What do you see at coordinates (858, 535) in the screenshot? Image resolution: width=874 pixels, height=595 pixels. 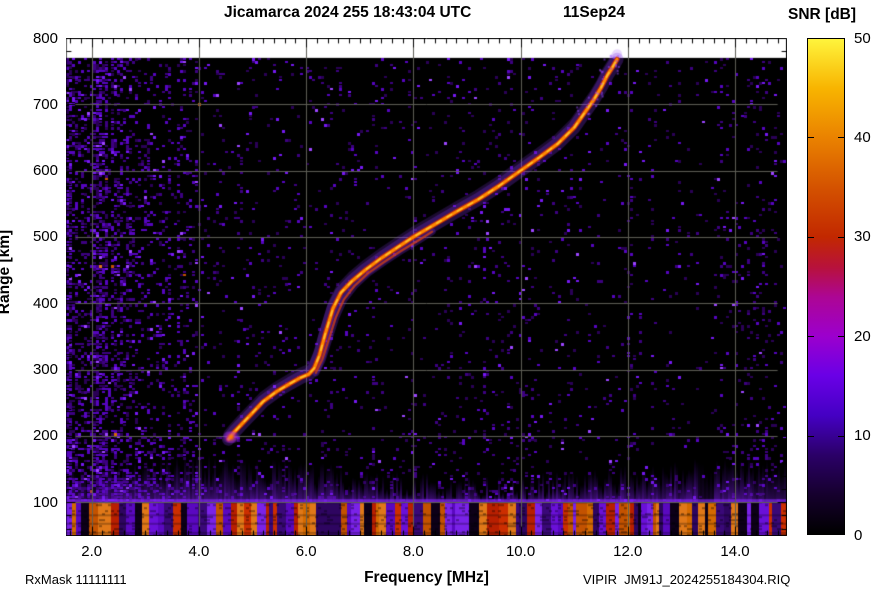 I see `colorbar-tick-label: 0` at bounding box center [858, 535].